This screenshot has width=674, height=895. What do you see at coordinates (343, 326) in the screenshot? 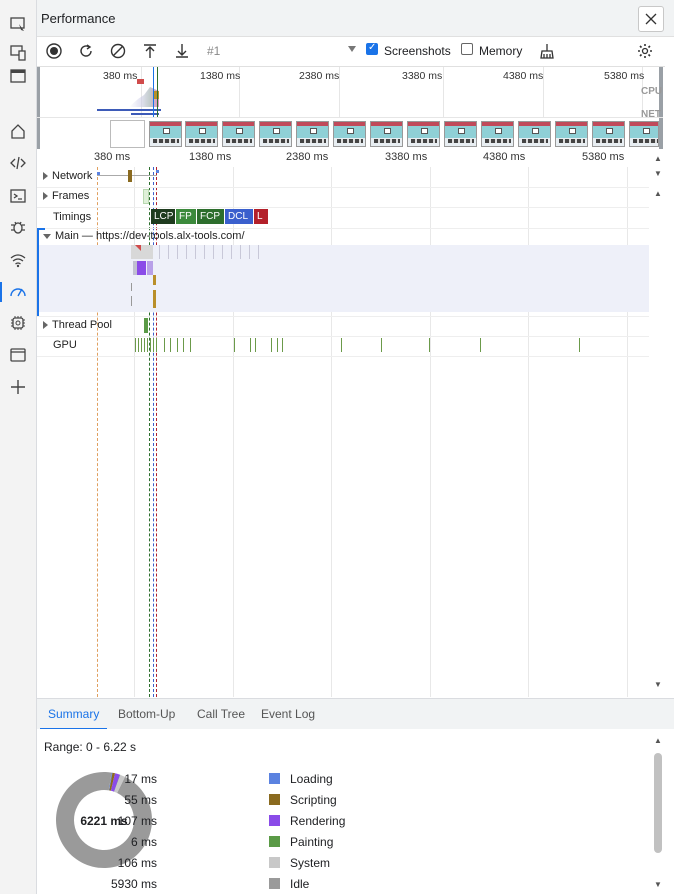
I see `thread-pool-track: Thread Pool` at bounding box center [343, 326].